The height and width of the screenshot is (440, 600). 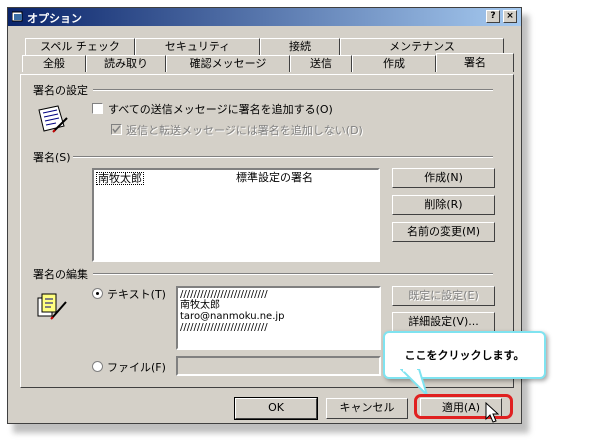 I want to click on set-default-button: 既定に設定(E), so click(x=443, y=296).